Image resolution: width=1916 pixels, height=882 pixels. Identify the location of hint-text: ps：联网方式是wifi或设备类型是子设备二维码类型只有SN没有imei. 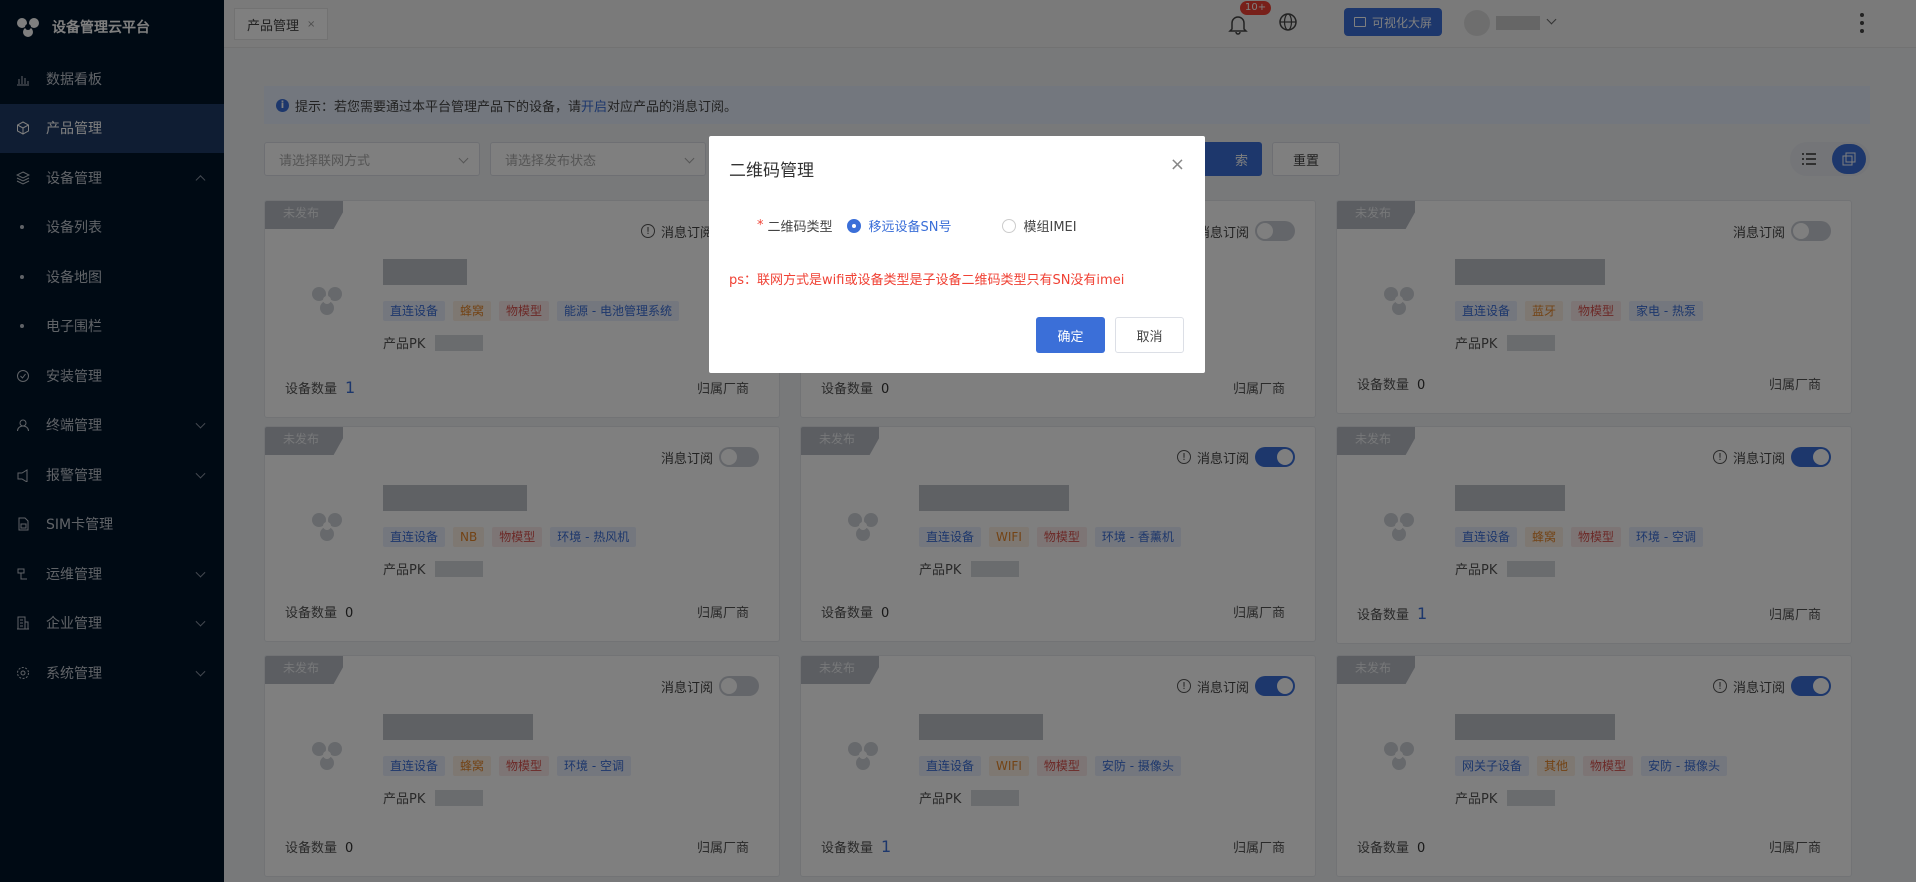
(927, 280).